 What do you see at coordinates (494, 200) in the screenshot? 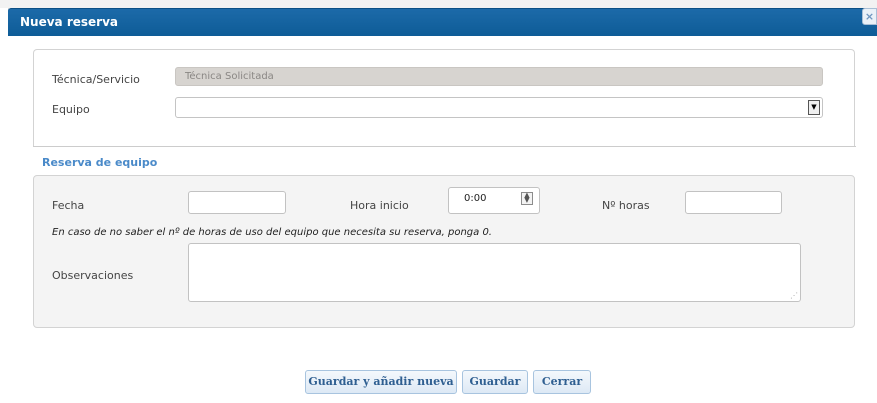
I see `hora-inicio-input: 0:00 ▲ ▼` at bounding box center [494, 200].